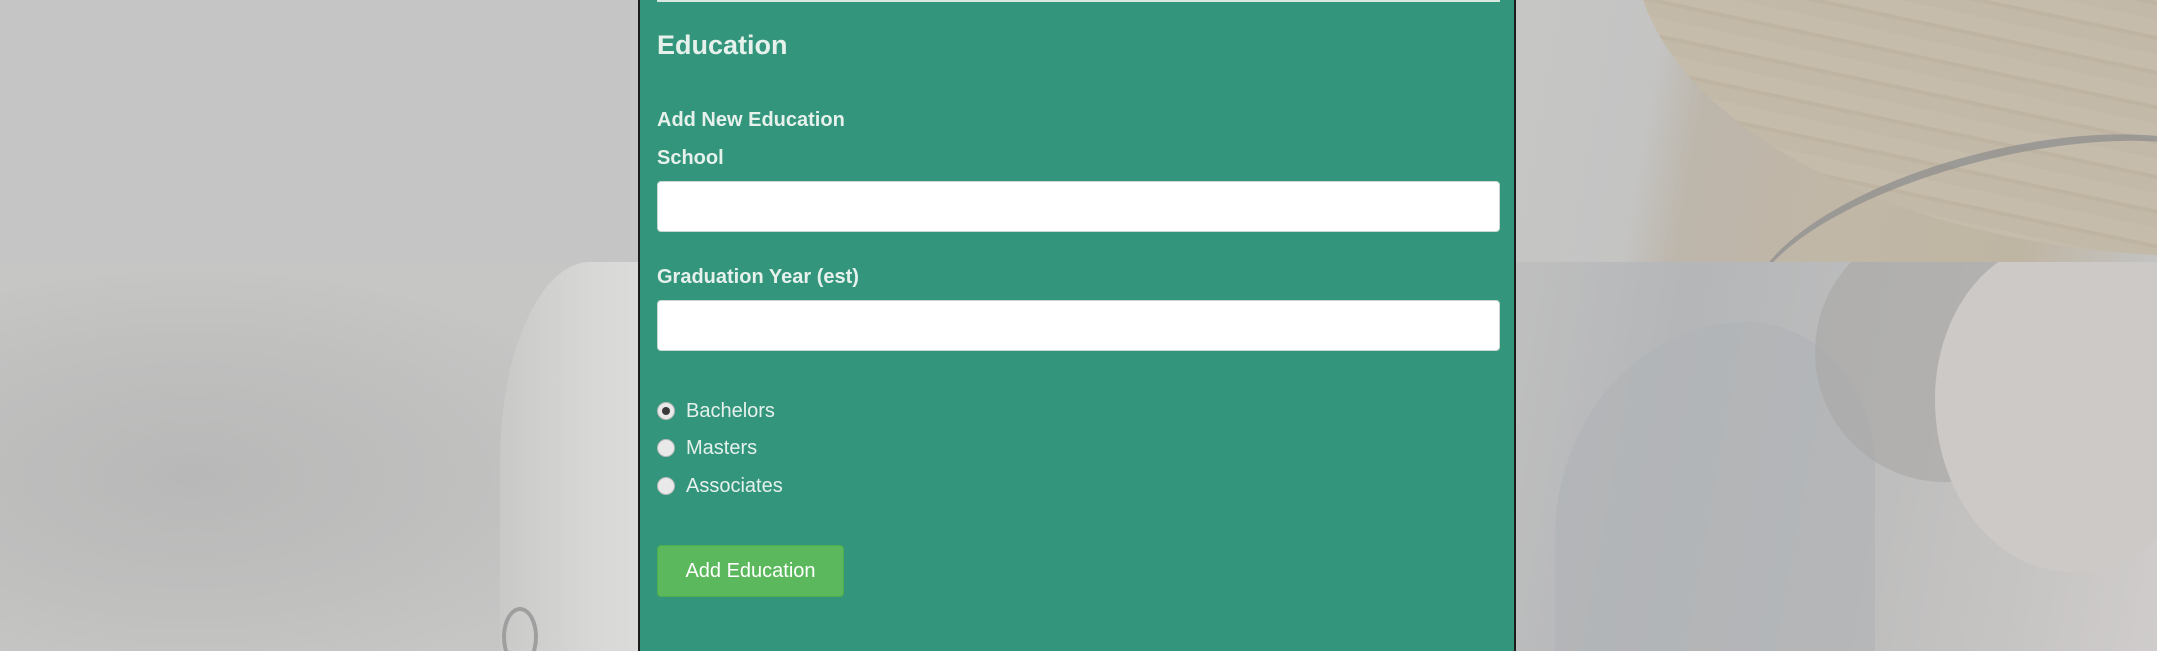 The width and height of the screenshot is (2157, 651). What do you see at coordinates (751, 120) in the screenshot?
I see `add-education-heading: Add New Education` at bounding box center [751, 120].